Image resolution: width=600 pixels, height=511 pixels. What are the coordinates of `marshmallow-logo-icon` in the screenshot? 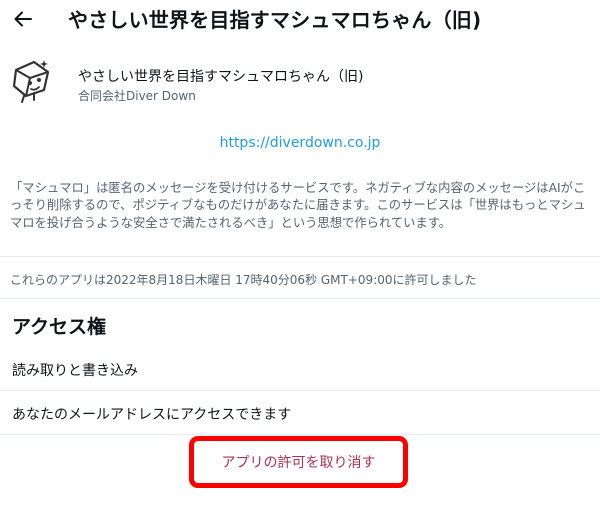 It's located at (31, 81).